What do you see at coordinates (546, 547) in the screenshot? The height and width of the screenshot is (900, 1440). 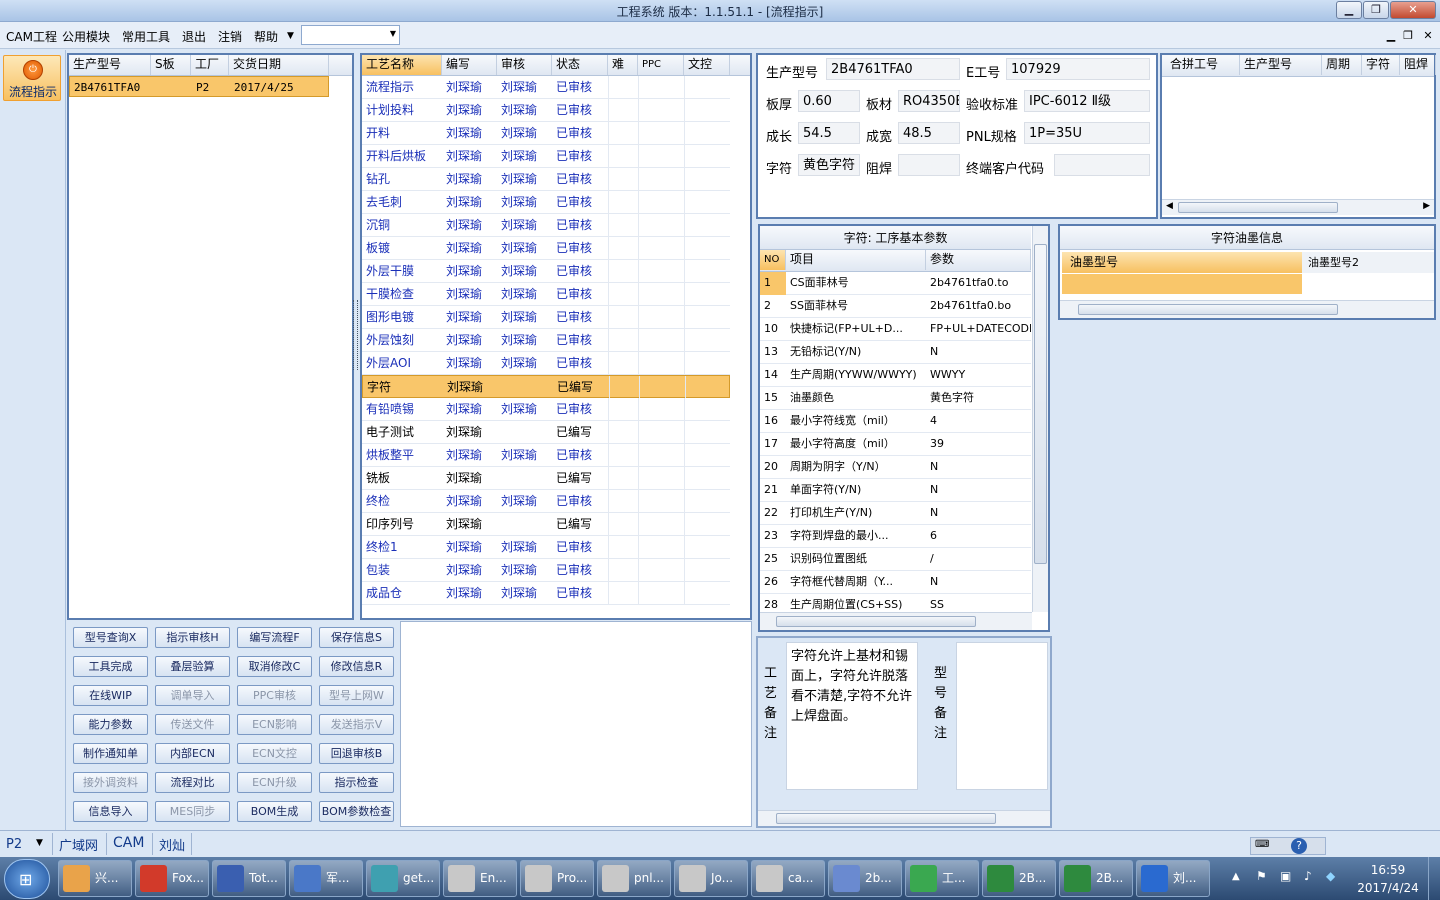 I see `table-row: 终检1 刘琛瑜 刘琛瑜 已审核` at bounding box center [546, 547].